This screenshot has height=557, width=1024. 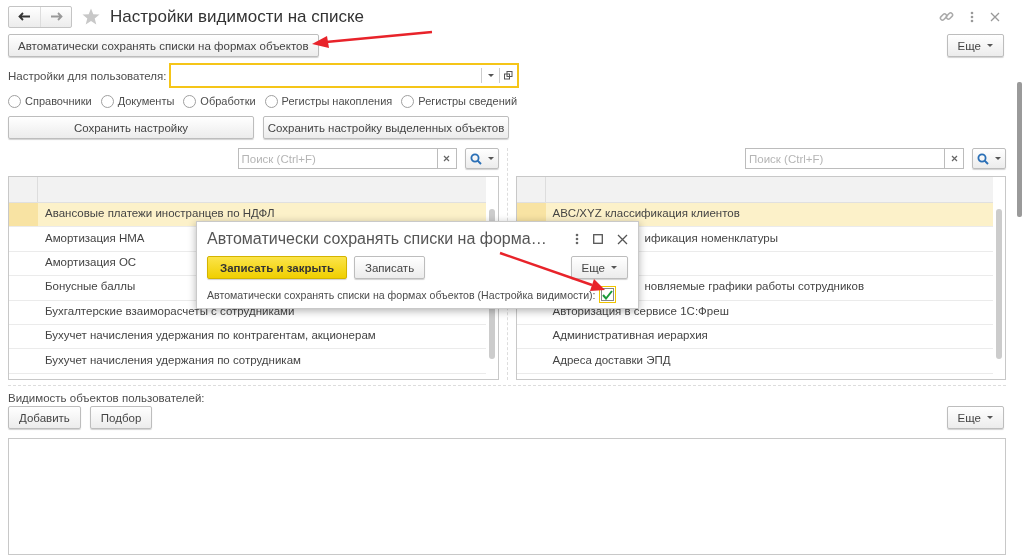 What do you see at coordinates (946, 16) in the screenshot?
I see `link-icon` at bounding box center [946, 16].